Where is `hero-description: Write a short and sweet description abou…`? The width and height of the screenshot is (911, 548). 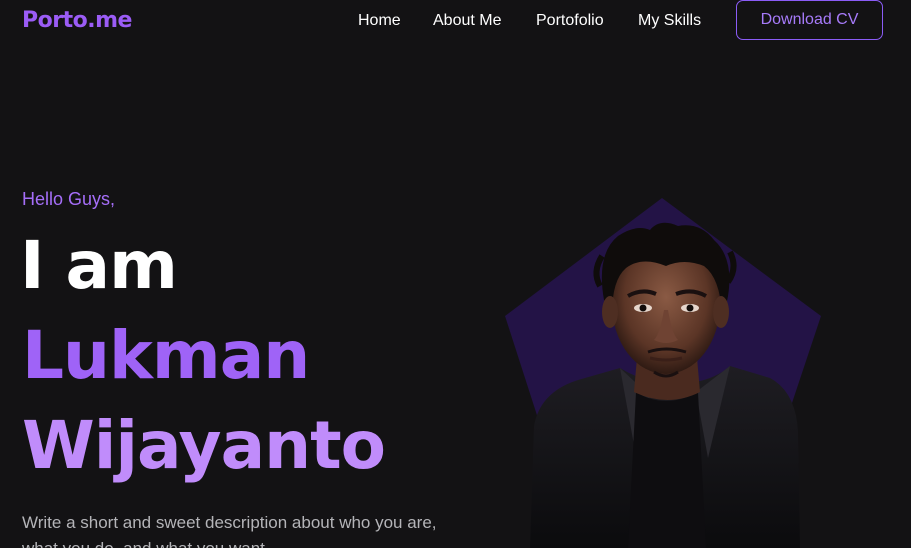 hero-description: Write a short and sweet description abou… is located at coordinates (229, 530).